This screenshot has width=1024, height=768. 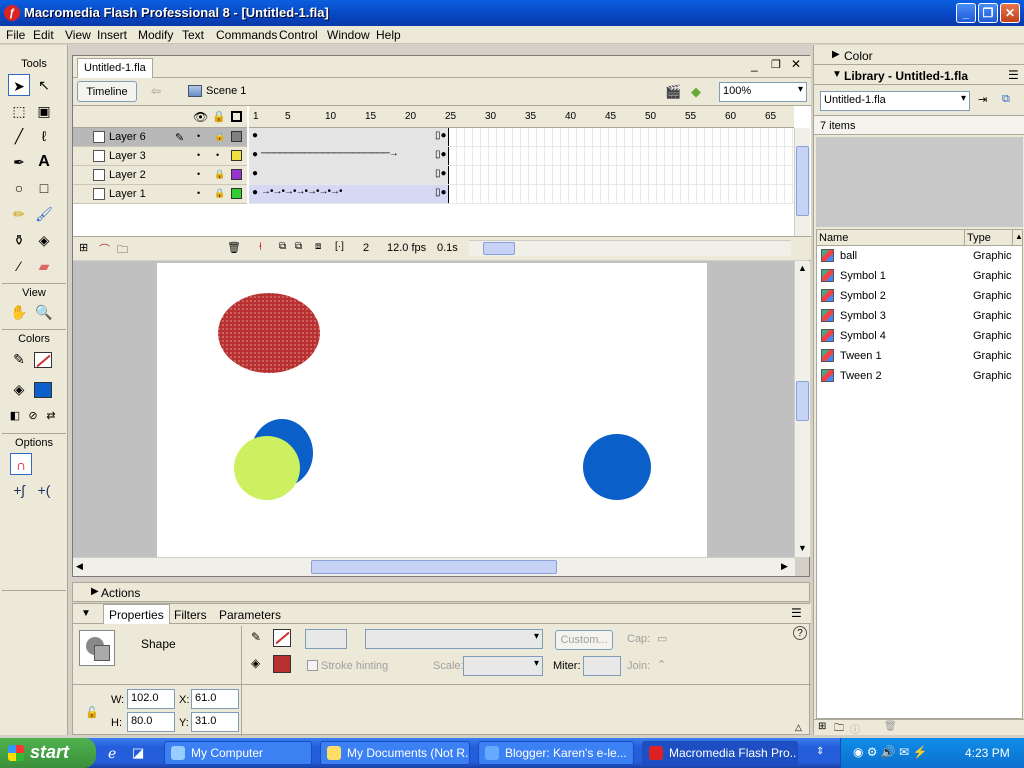 I want to click on outline-icon, so click(x=236, y=116).